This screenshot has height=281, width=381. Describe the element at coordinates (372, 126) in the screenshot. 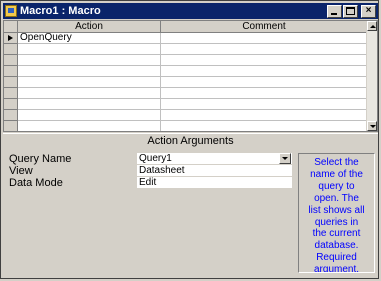

I see `scroll-down-arrow-icon` at that location.